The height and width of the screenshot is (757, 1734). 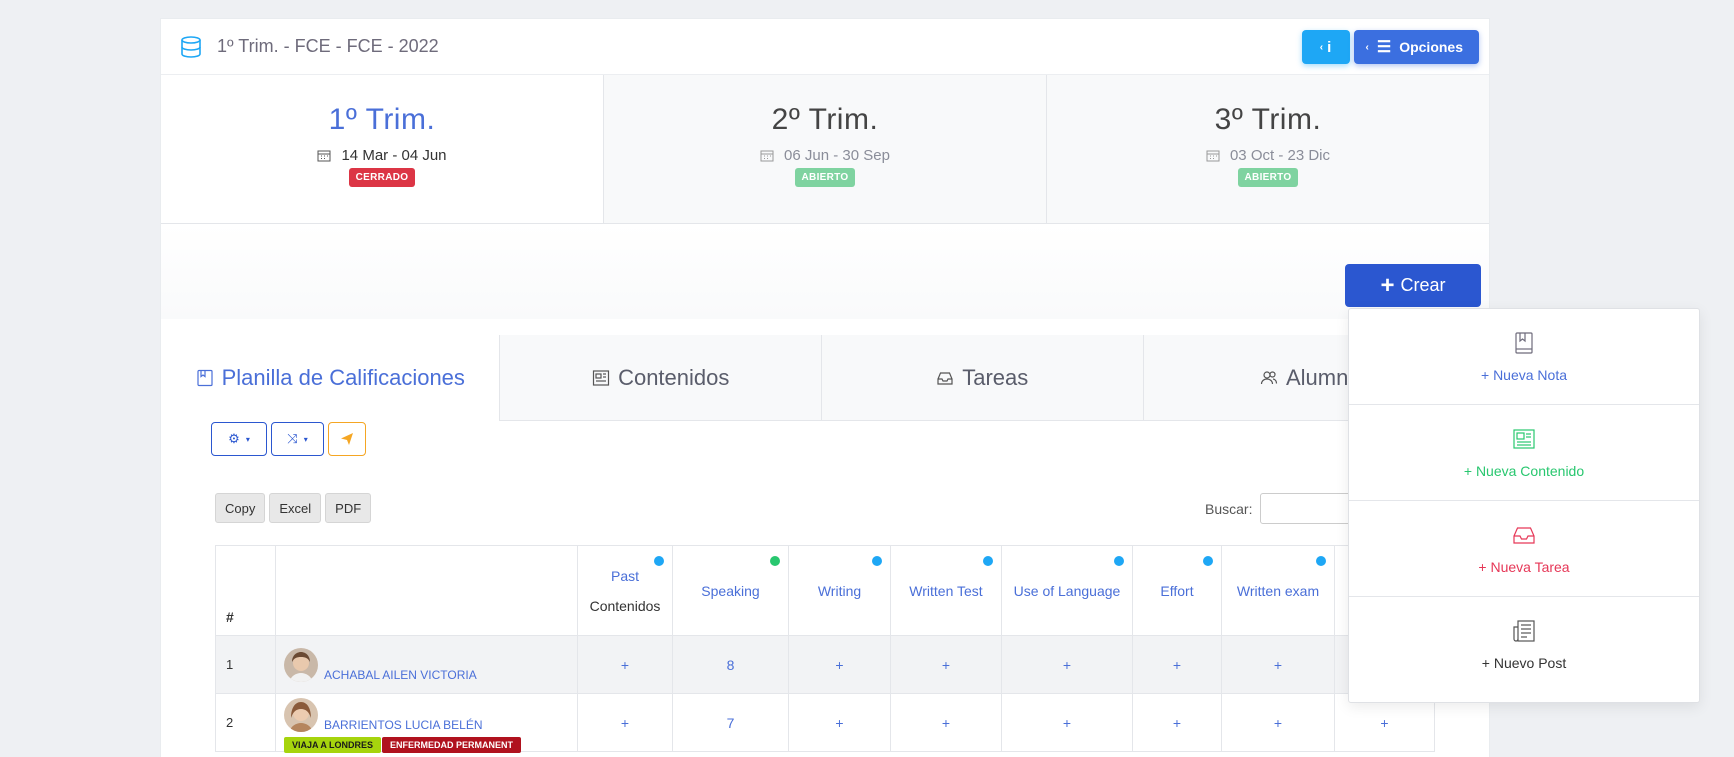 I want to click on trimester-3: 3º Trim. 03 Oct - 23 Dic ABIERTO, so click(x=1268, y=149).